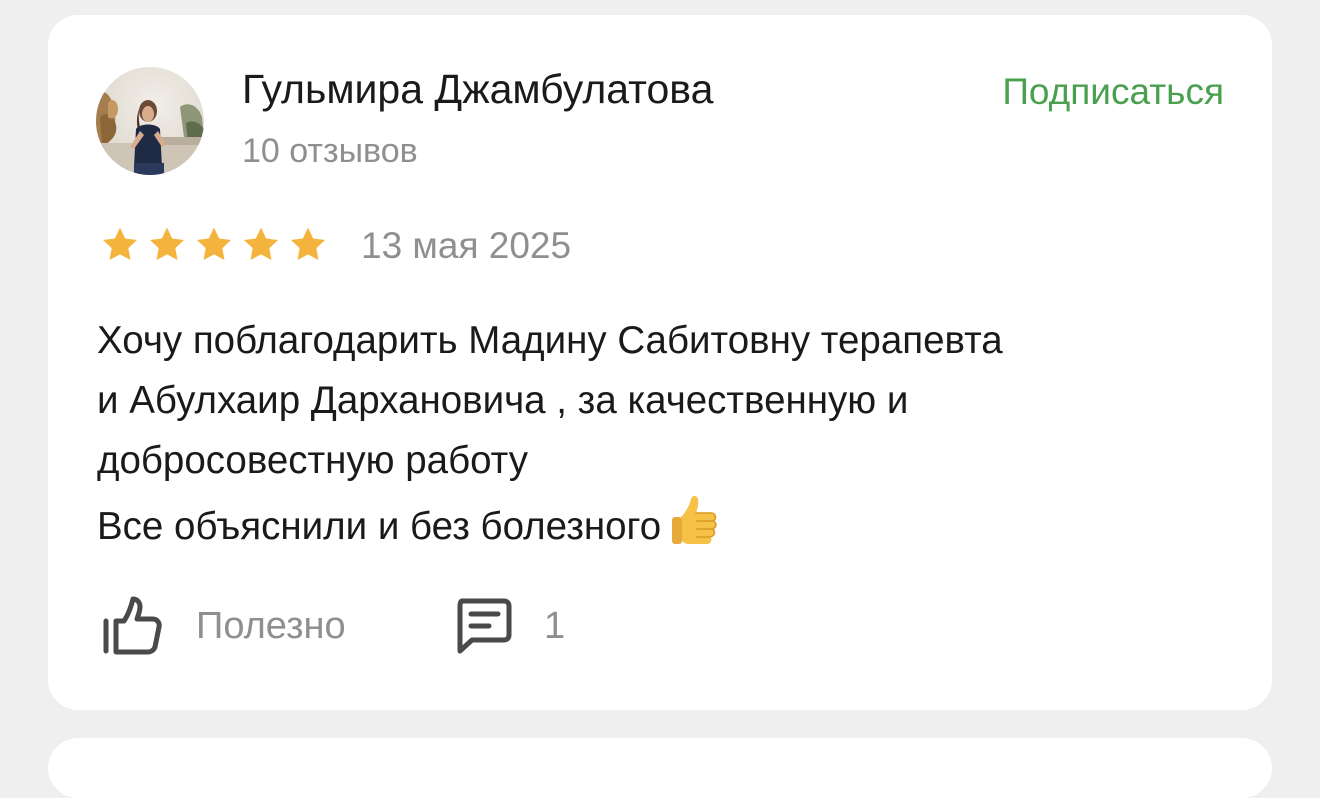  I want to click on comment-icon, so click(484, 626).